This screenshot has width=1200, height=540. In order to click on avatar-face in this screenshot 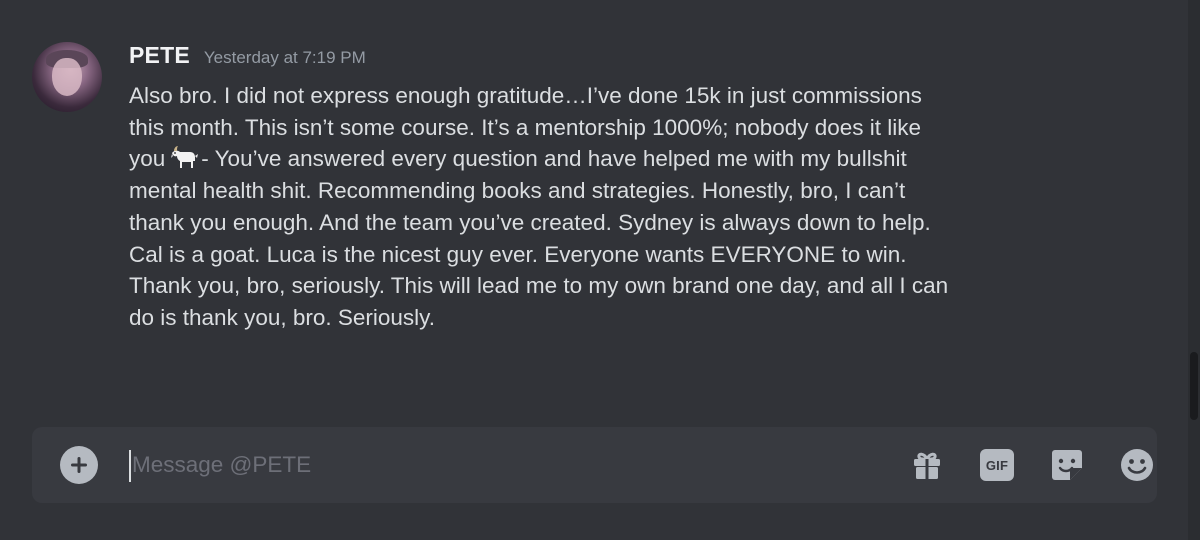, I will do `click(67, 77)`.